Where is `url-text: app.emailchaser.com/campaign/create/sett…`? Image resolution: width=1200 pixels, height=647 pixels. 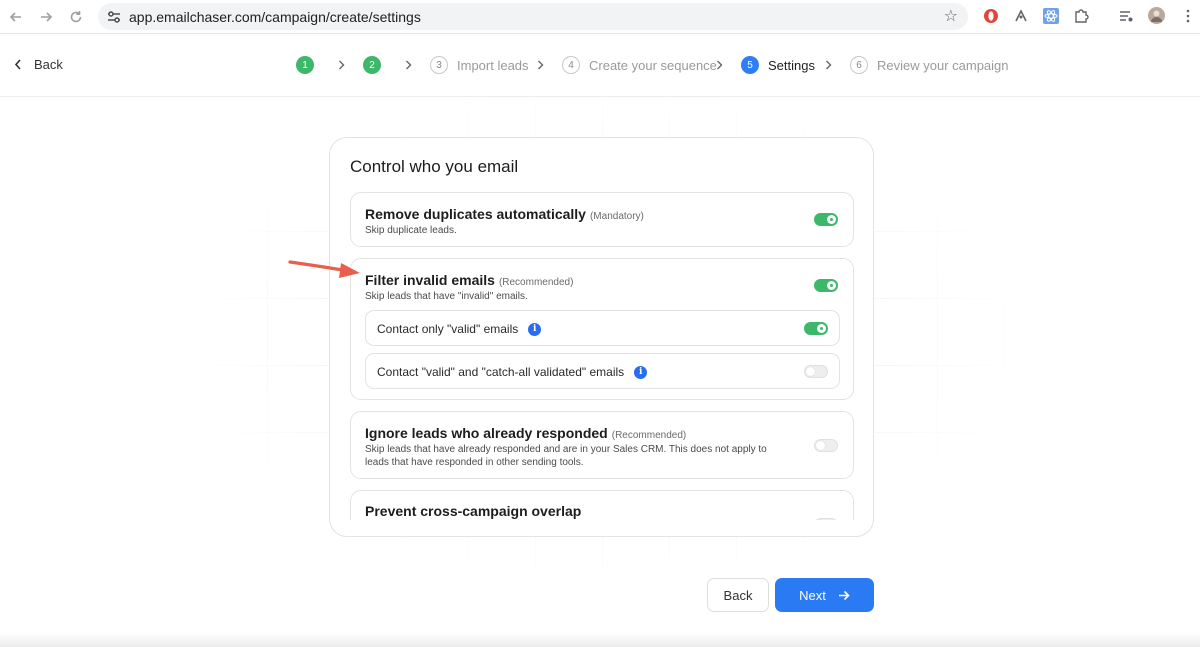
url-text: app.emailchaser.com/campaign/create/sett… is located at coordinates (275, 17).